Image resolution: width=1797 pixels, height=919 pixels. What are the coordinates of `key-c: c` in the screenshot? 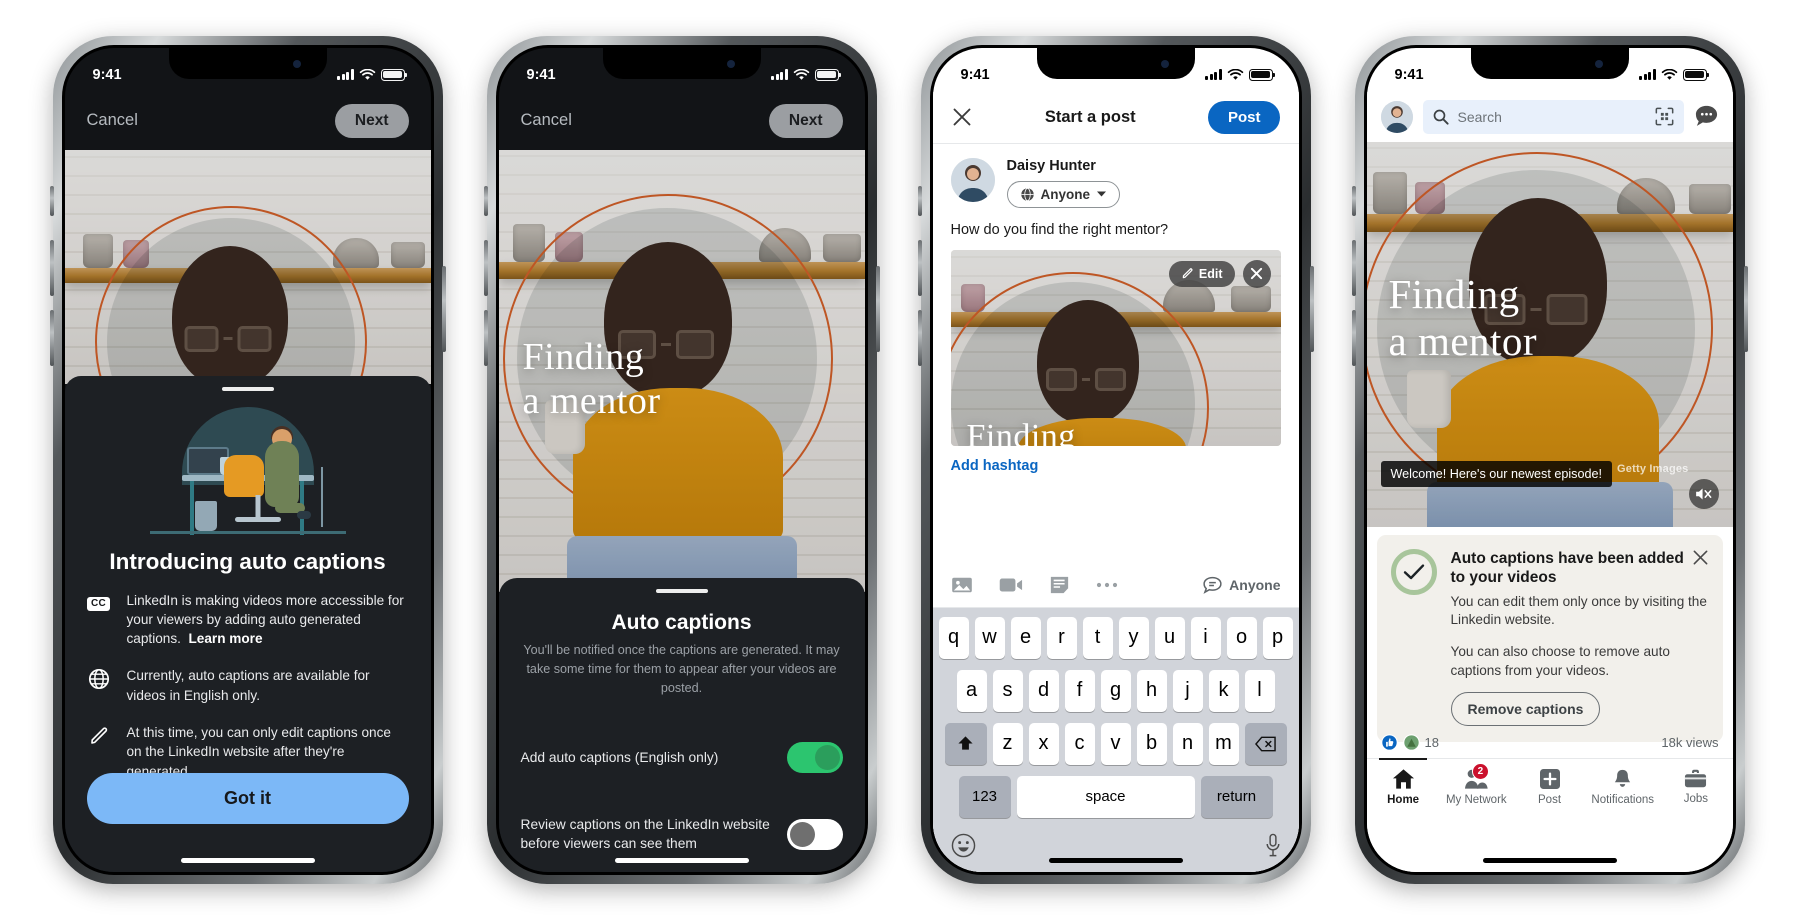 It's located at (1079, 743).